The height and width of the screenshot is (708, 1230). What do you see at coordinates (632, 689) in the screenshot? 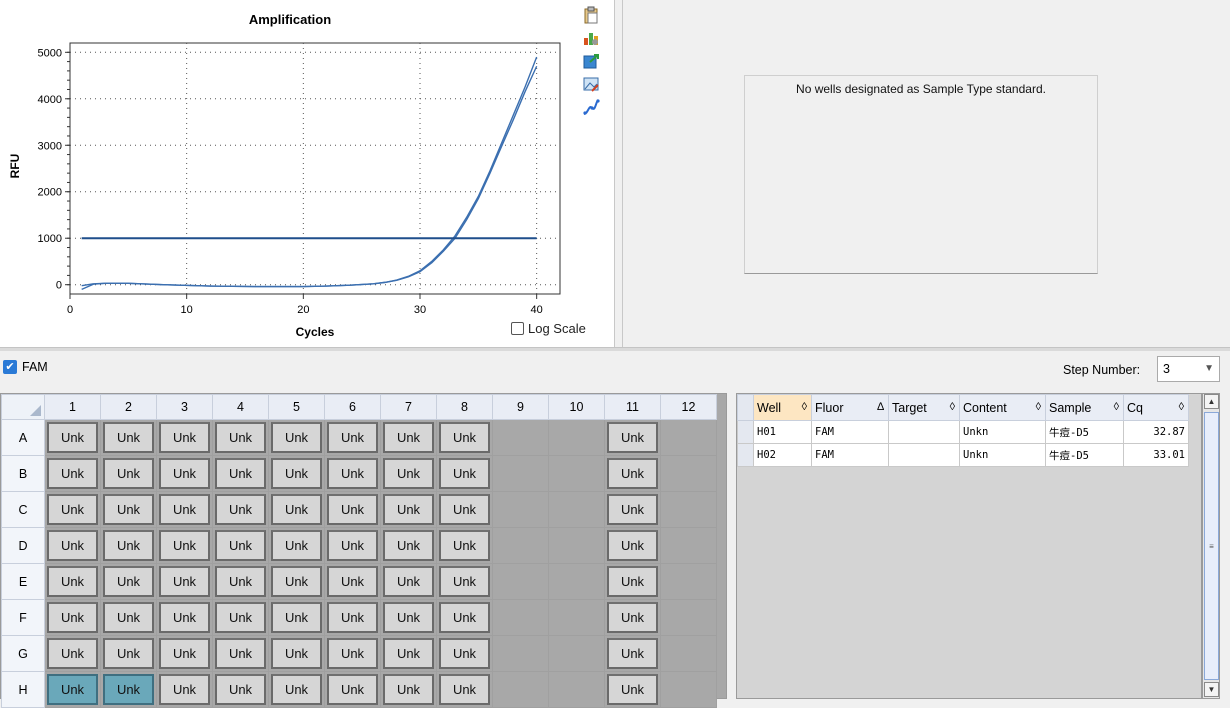
I see `well-h11: Unk` at bounding box center [632, 689].